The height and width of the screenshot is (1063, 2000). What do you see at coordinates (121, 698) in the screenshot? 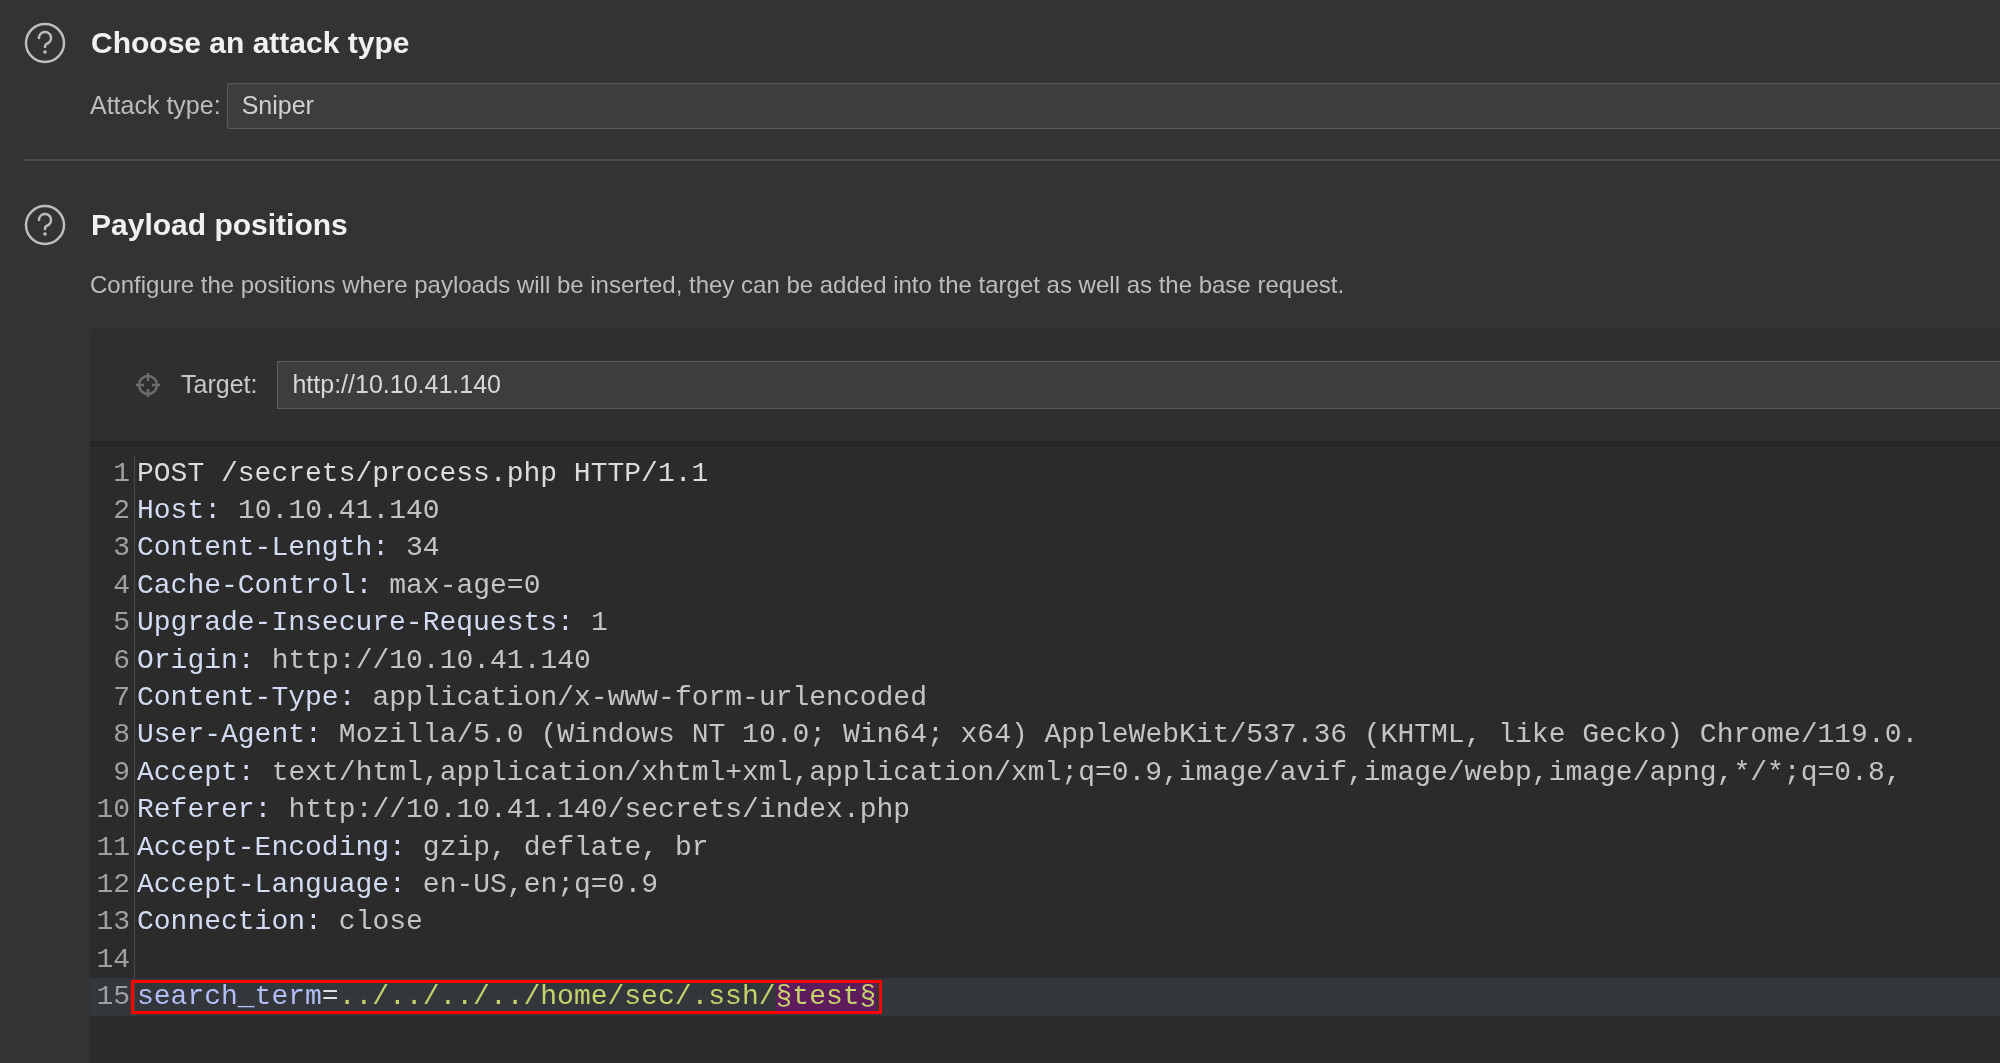
I see `line-number: 7` at bounding box center [121, 698].